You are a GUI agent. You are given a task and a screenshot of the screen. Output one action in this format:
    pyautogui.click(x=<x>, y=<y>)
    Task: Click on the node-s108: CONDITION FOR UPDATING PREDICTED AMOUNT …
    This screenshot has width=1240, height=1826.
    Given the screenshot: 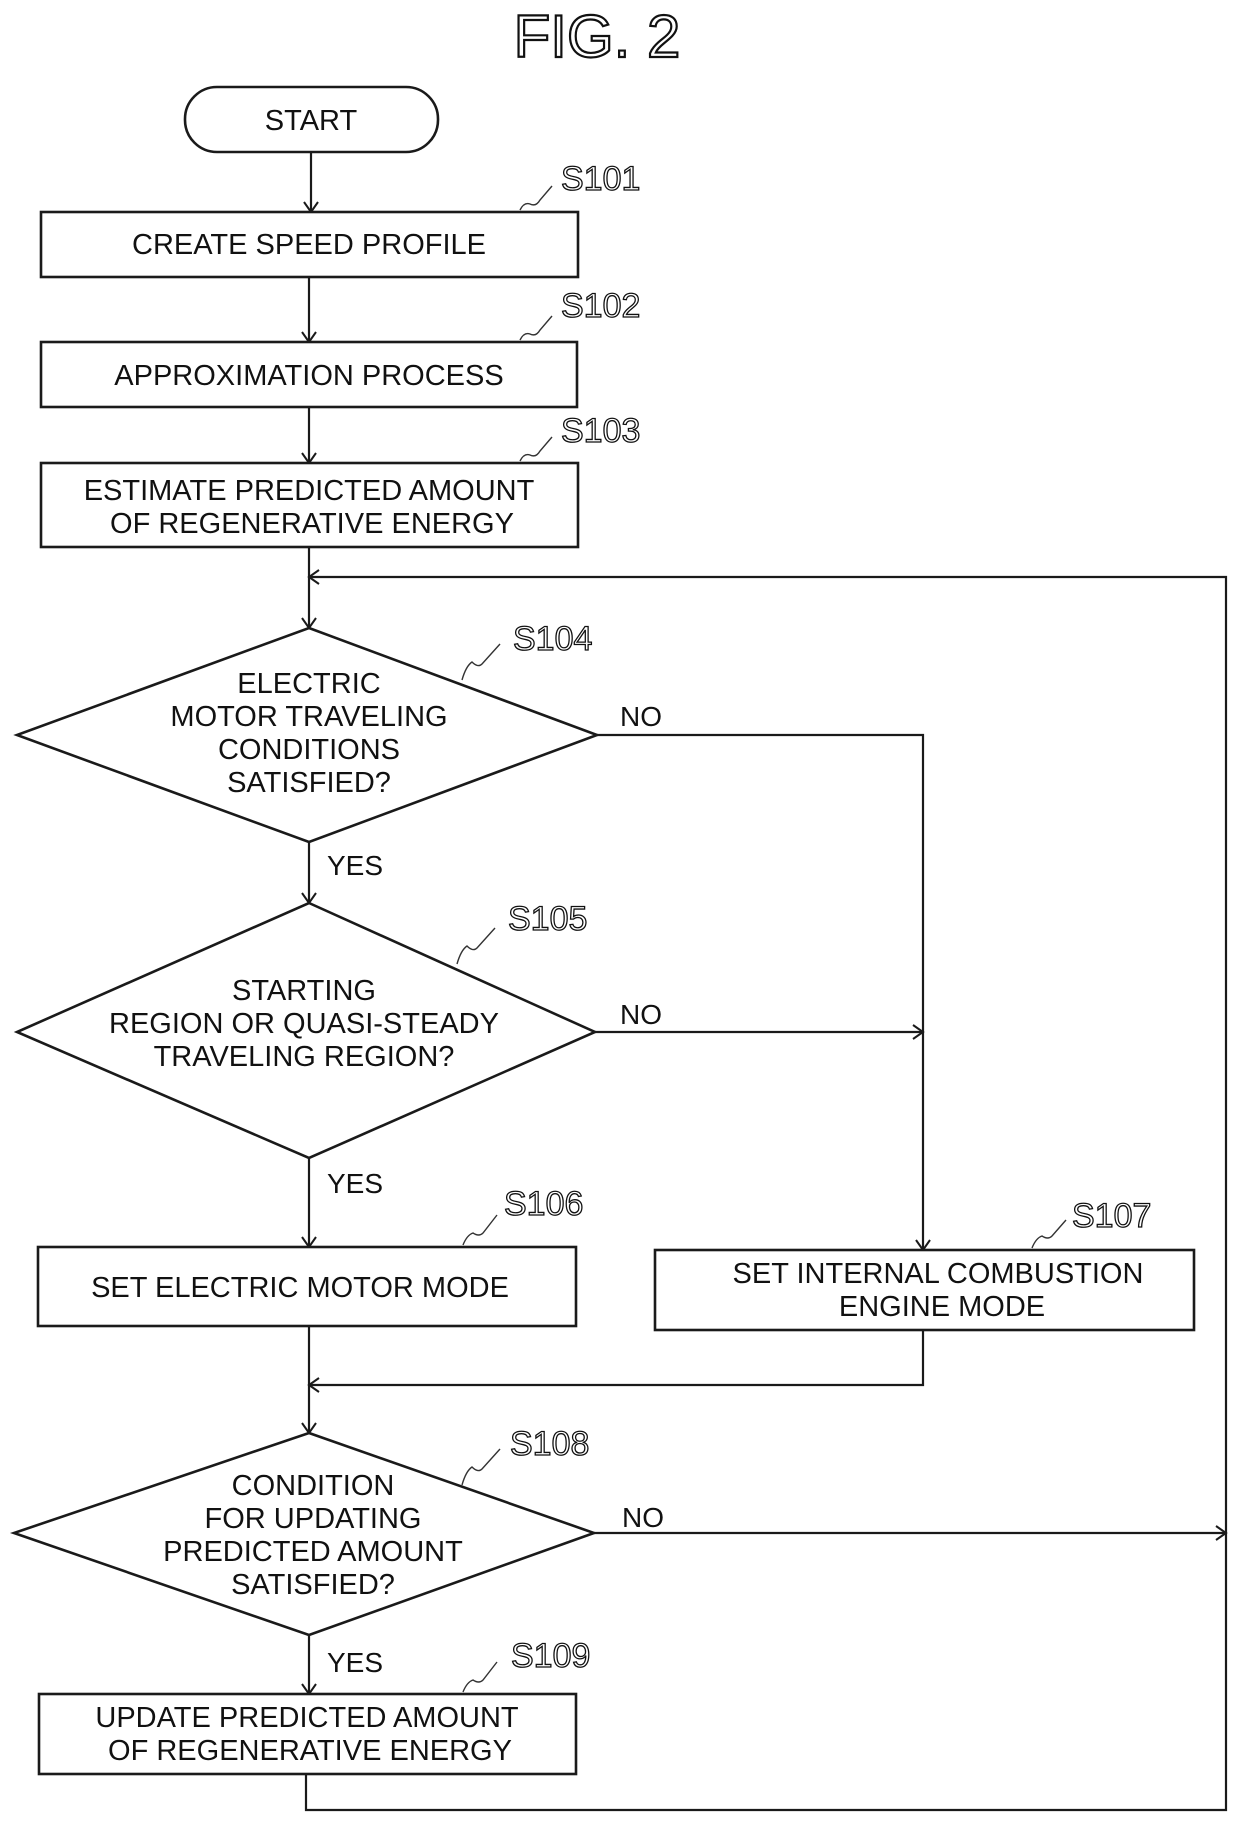 What is the action you would take?
    pyautogui.click(x=303, y=1534)
    